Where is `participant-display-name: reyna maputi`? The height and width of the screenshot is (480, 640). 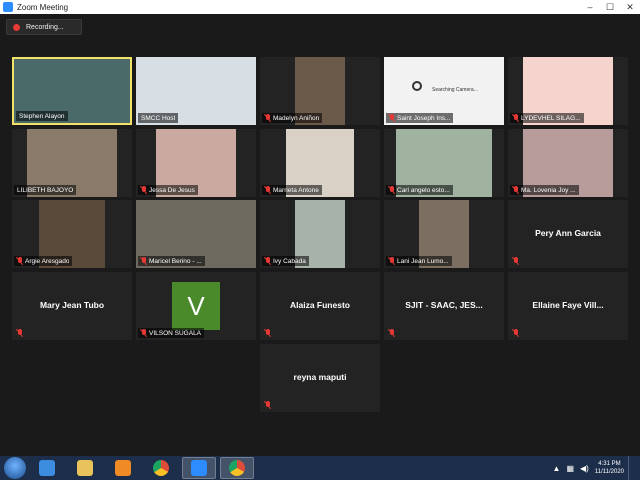 participant-display-name: reyna maputi is located at coordinates (320, 377).